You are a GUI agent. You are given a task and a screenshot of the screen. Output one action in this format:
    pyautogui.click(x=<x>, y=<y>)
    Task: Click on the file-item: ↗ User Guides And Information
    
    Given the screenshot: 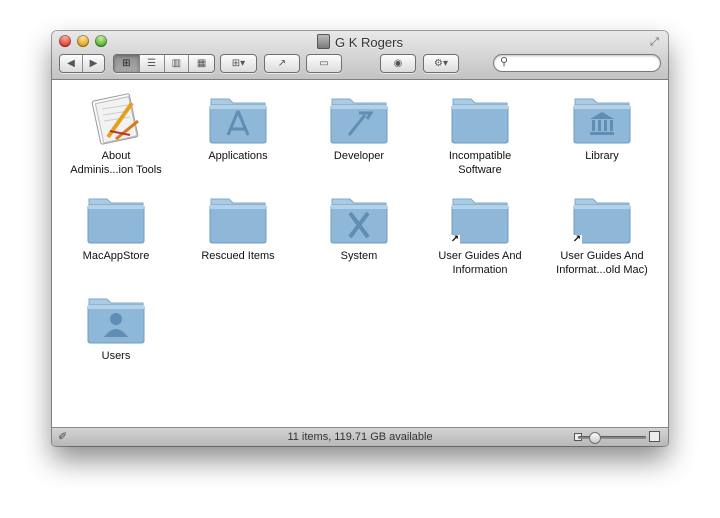 What is the action you would take?
    pyautogui.click(x=480, y=234)
    